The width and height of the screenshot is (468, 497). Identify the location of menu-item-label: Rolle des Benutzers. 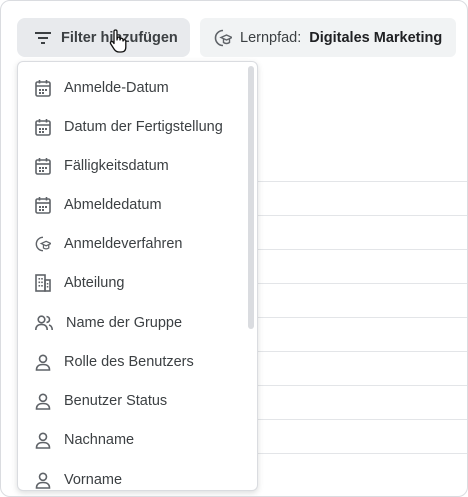
(129, 362).